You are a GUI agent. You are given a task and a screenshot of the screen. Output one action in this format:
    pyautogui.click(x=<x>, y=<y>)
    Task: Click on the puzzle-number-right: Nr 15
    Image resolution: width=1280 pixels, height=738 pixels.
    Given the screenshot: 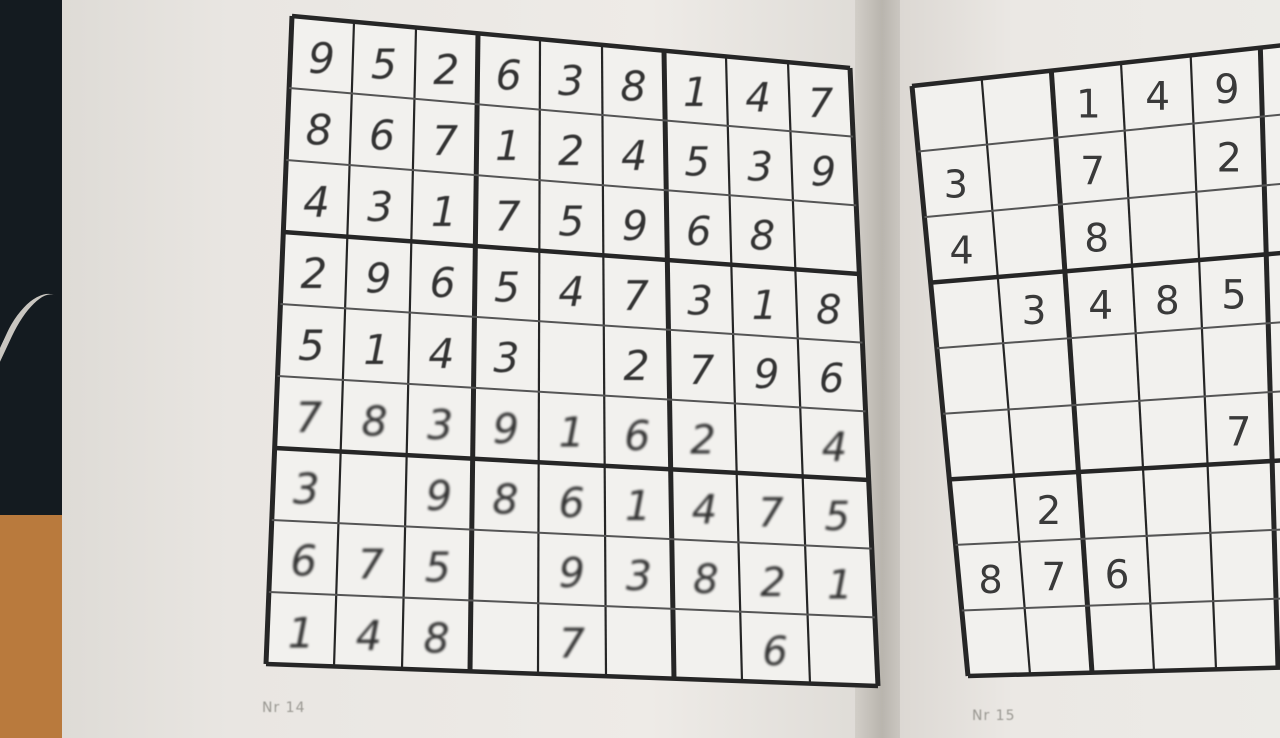 What is the action you would take?
    pyautogui.click(x=994, y=716)
    